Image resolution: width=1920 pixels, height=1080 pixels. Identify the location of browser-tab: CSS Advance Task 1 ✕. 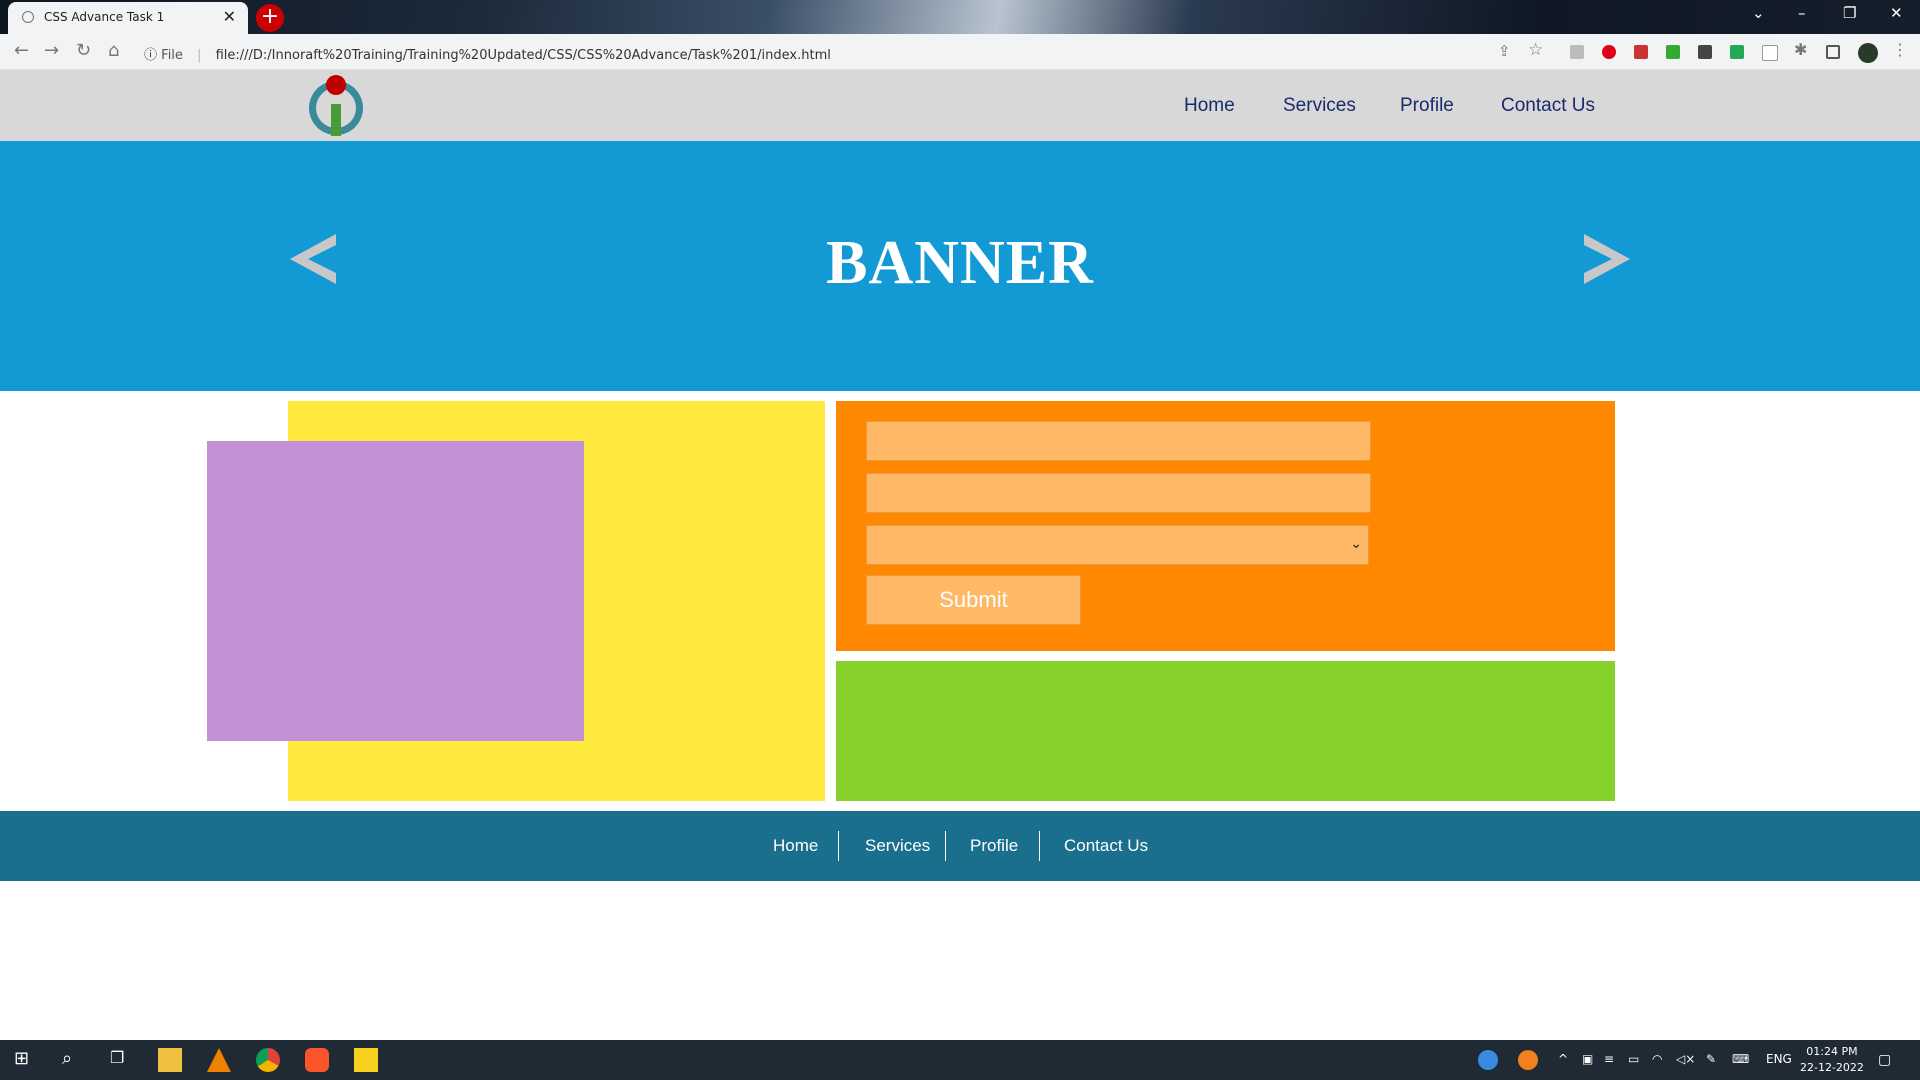
(128, 18).